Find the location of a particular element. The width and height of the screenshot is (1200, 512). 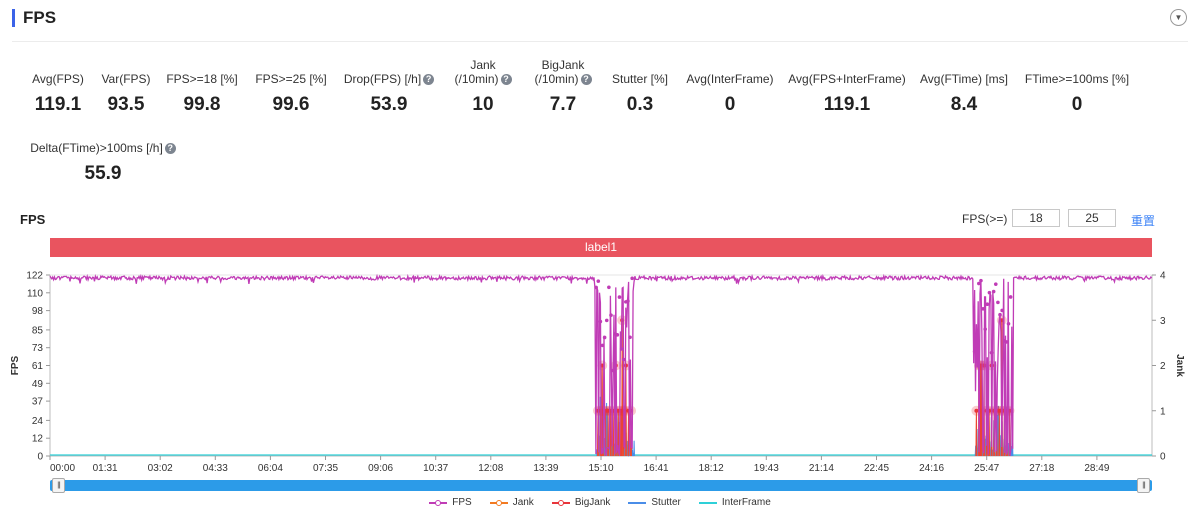

fps-threshold-label: FPS(>=) is located at coordinates (985, 219).